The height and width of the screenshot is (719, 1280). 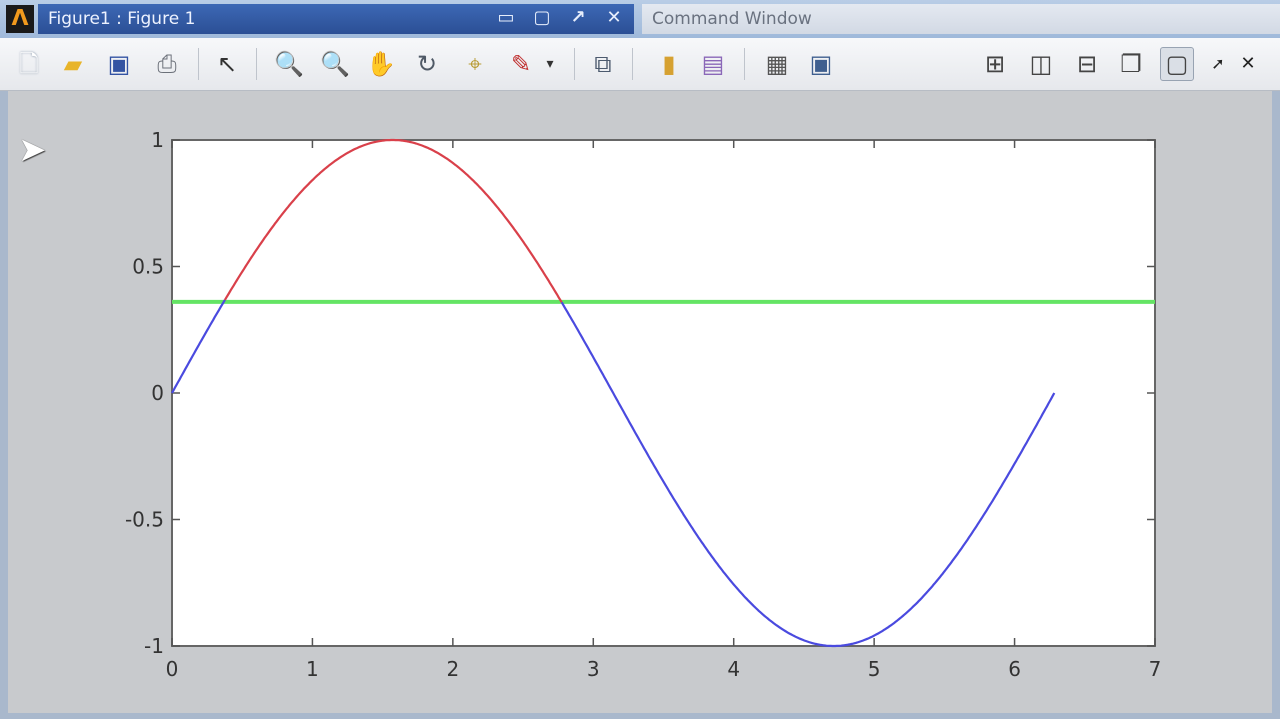 What do you see at coordinates (452, 669) in the screenshot?
I see `x-tick-label: 2` at bounding box center [452, 669].